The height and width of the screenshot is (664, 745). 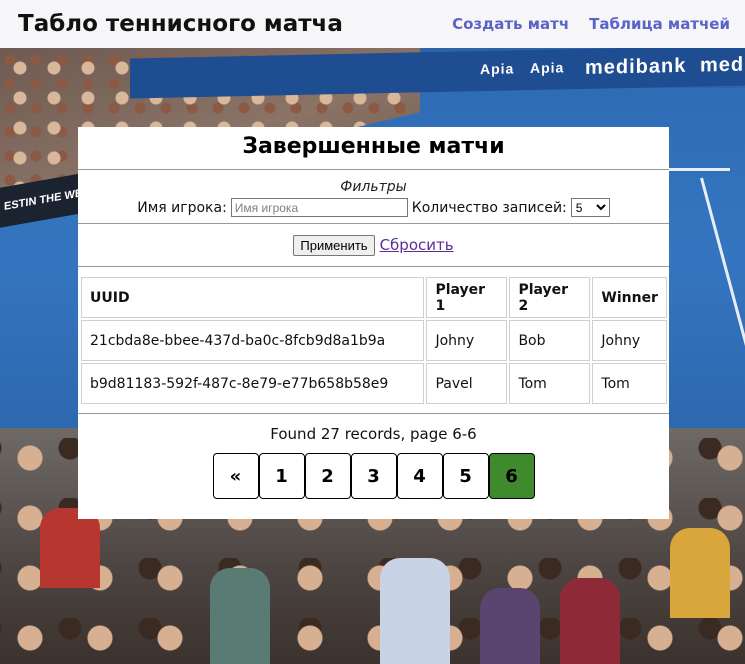 I want to click on filter-actions: Применить Сбросить, so click(x=373, y=245).